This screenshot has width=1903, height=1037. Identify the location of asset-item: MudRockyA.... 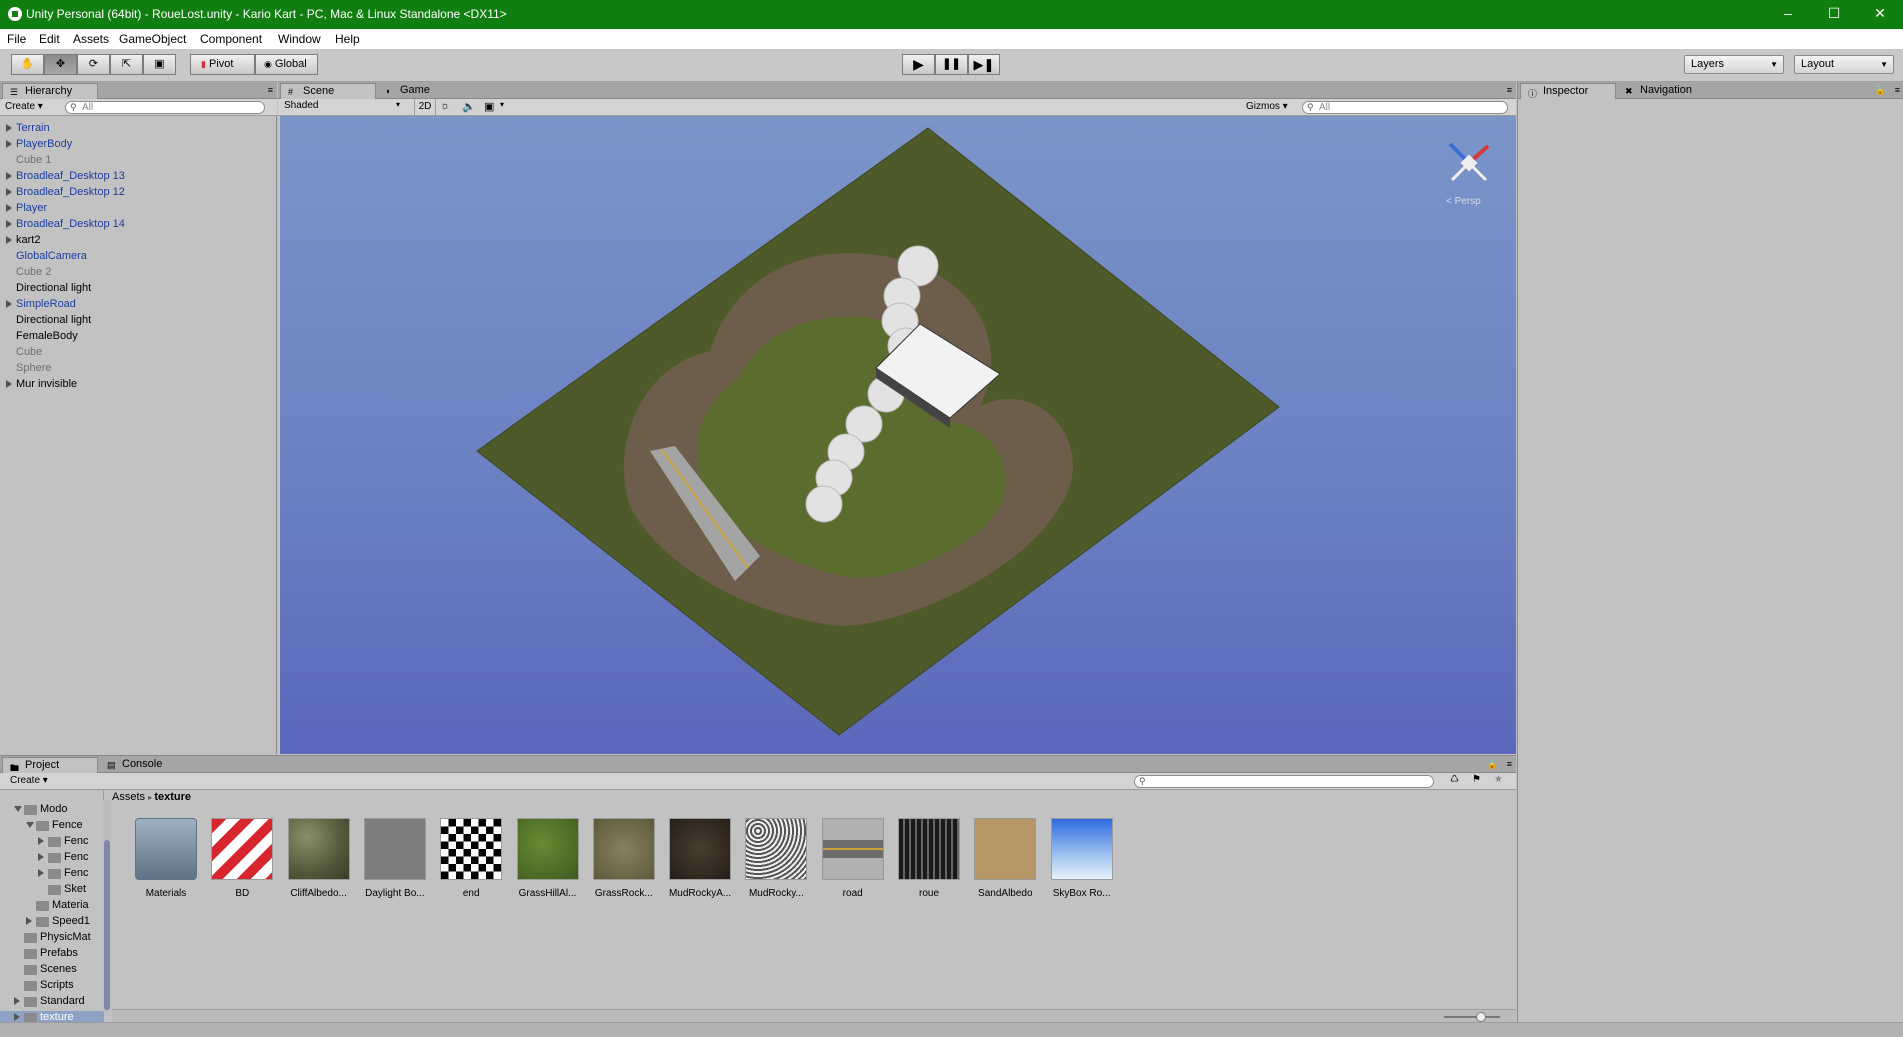
(700, 858).